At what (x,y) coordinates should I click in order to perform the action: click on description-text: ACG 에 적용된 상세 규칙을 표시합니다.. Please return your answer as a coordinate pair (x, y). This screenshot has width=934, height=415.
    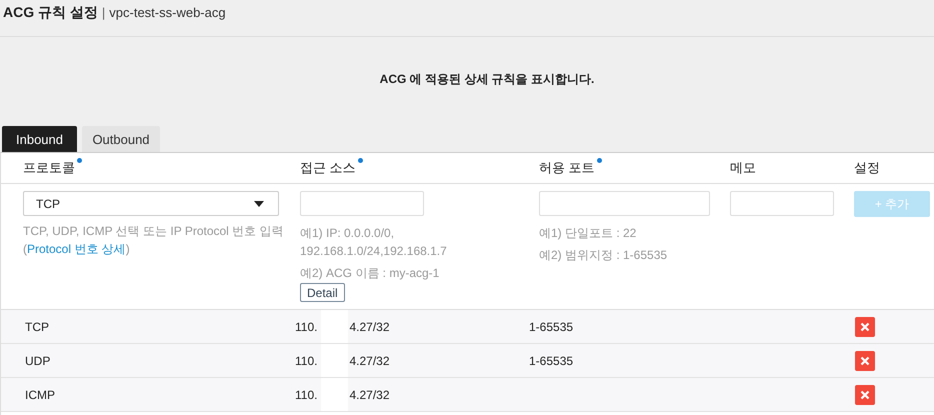
    Looking at the image, I should click on (487, 79).